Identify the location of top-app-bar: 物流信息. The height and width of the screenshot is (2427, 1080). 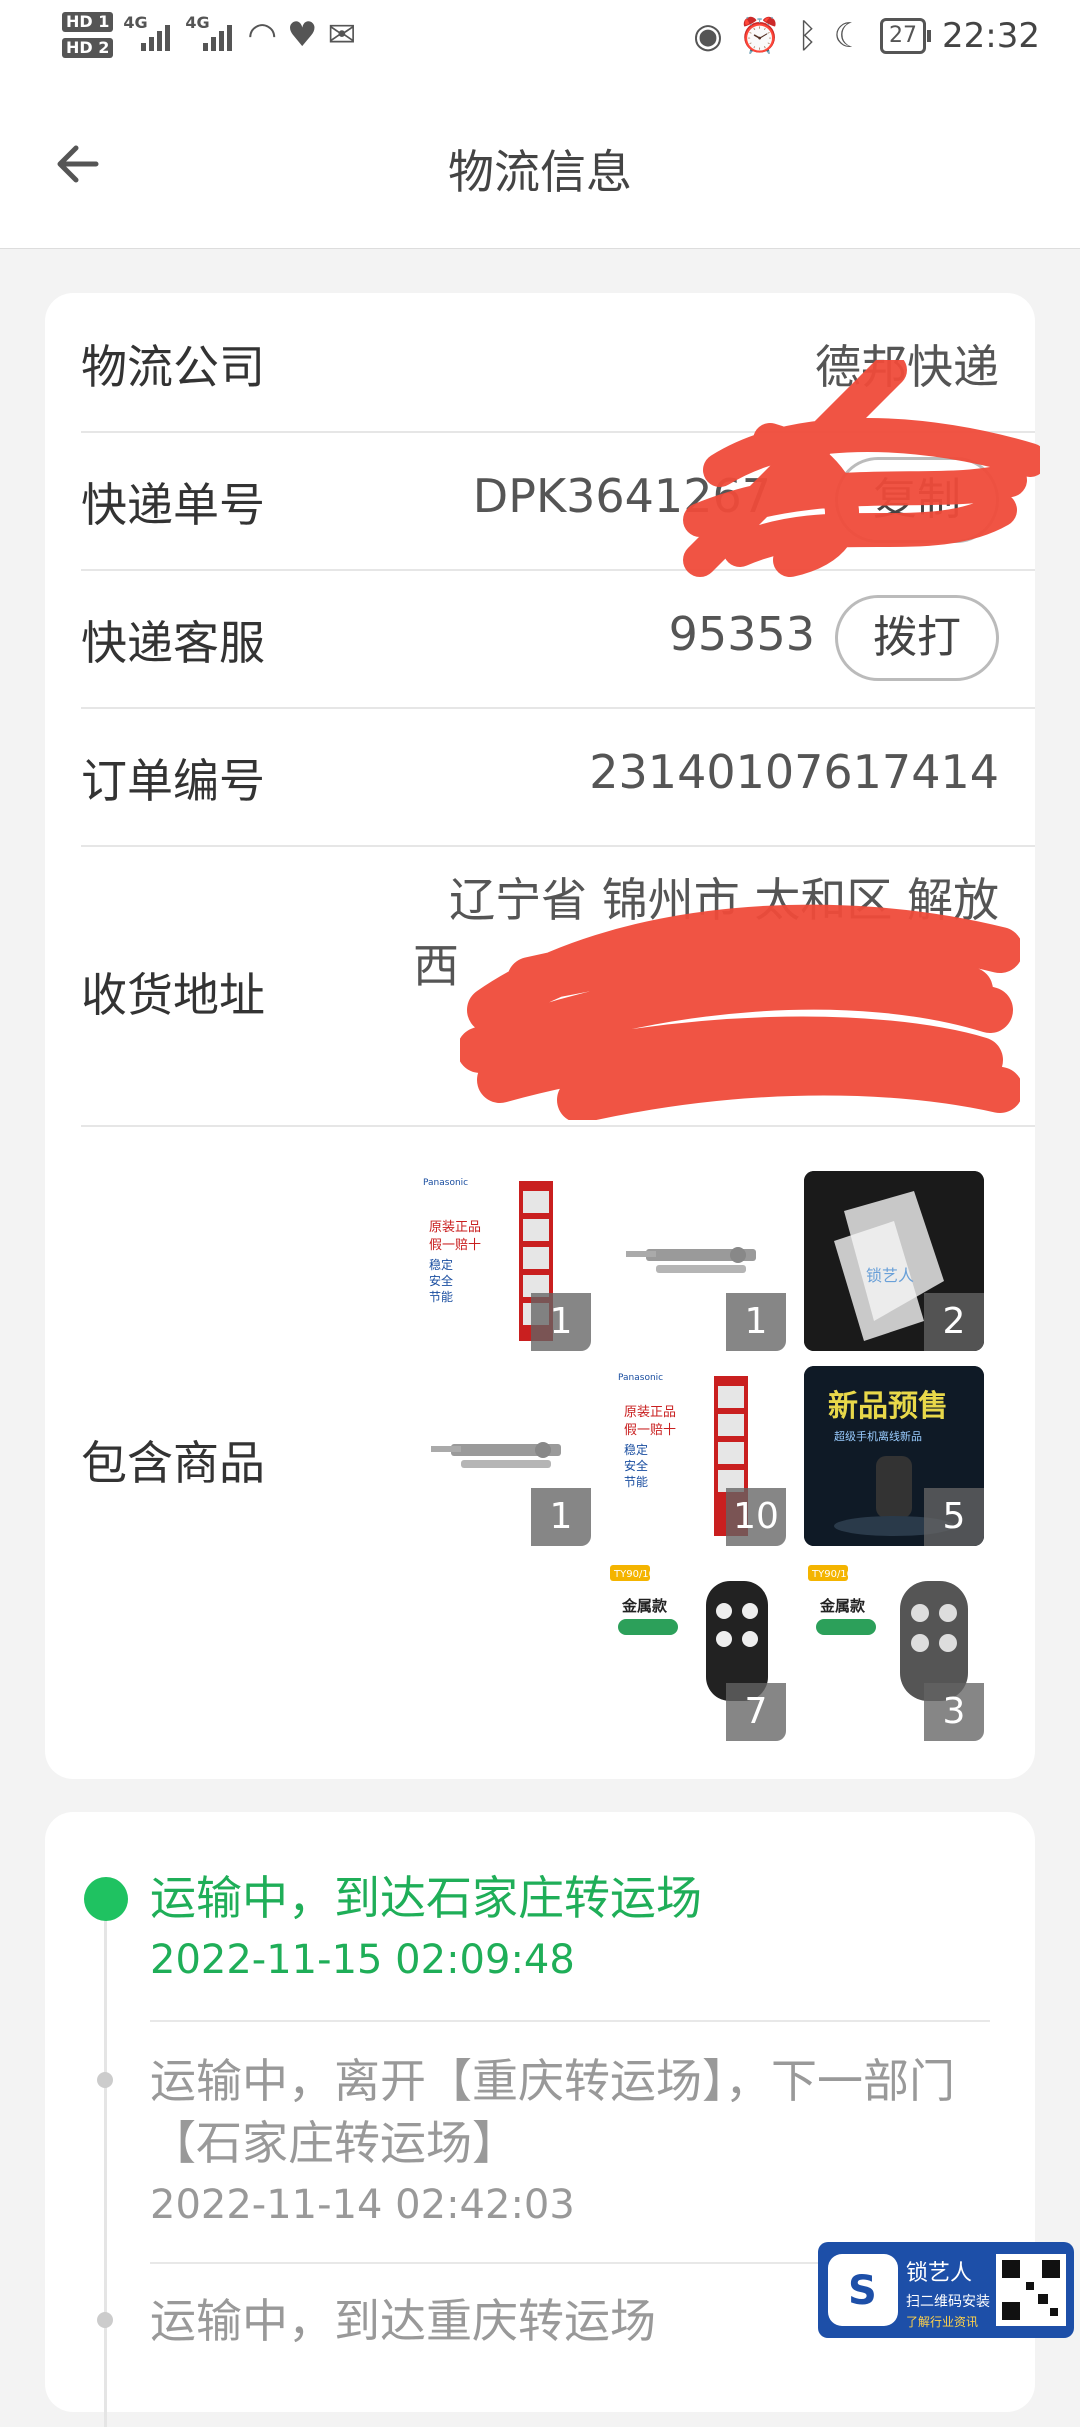
(540, 164).